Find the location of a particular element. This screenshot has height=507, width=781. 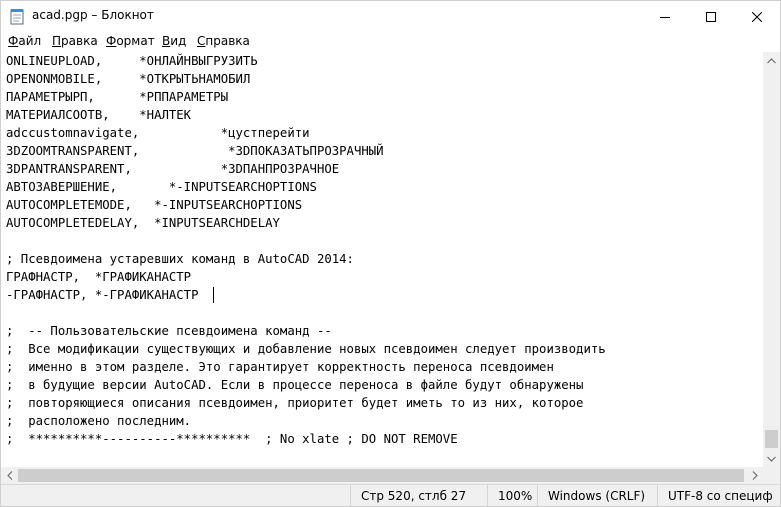

close-icon is located at coordinates (757, 16).